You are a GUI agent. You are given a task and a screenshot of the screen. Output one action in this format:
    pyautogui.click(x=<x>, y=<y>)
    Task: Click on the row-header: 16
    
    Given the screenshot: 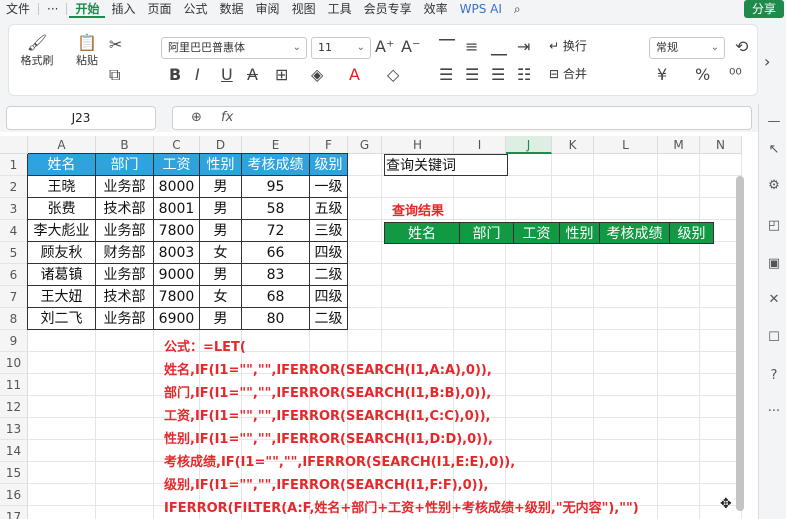 What is the action you would take?
    pyautogui.click(x=14, y=495)
    